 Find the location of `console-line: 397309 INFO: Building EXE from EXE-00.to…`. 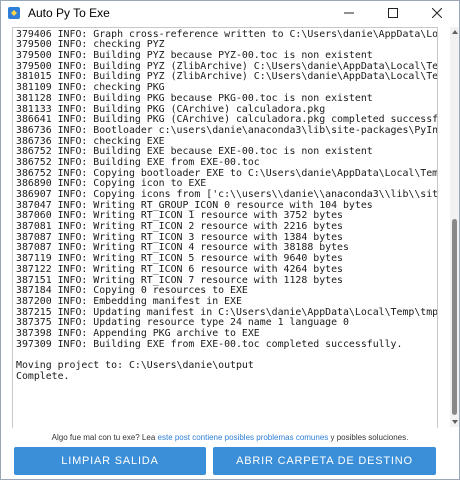

console-line: 397309 INFO: Building EXE from EXE-00.to… is located at coordinates (209, 344).